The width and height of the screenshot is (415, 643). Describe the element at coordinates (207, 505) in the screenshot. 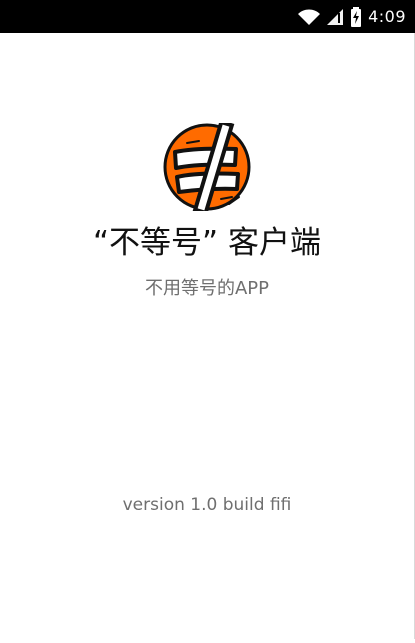

I see `version-label: version 1.0 build fifi` at that location.